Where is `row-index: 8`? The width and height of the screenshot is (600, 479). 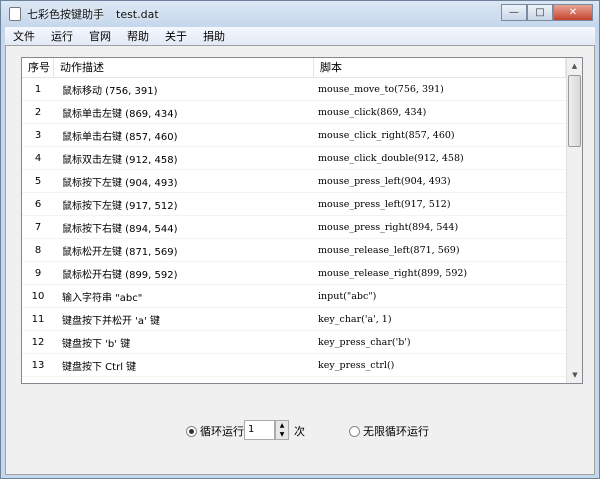 row-index: 8 is located at coordinates (38, 250).